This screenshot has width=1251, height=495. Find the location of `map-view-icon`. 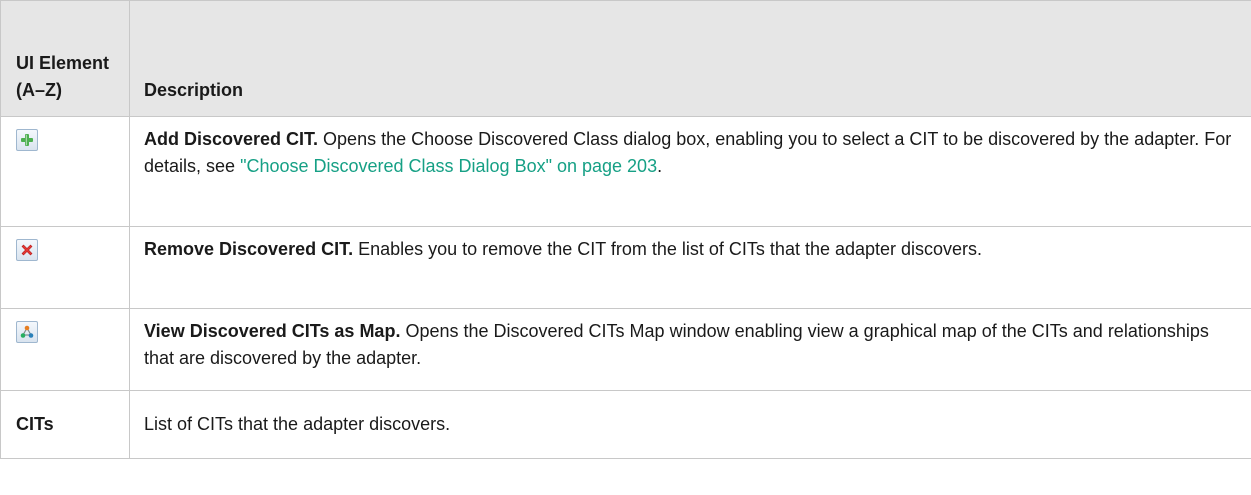

map-view-icon is located at coordinates (27, 332).